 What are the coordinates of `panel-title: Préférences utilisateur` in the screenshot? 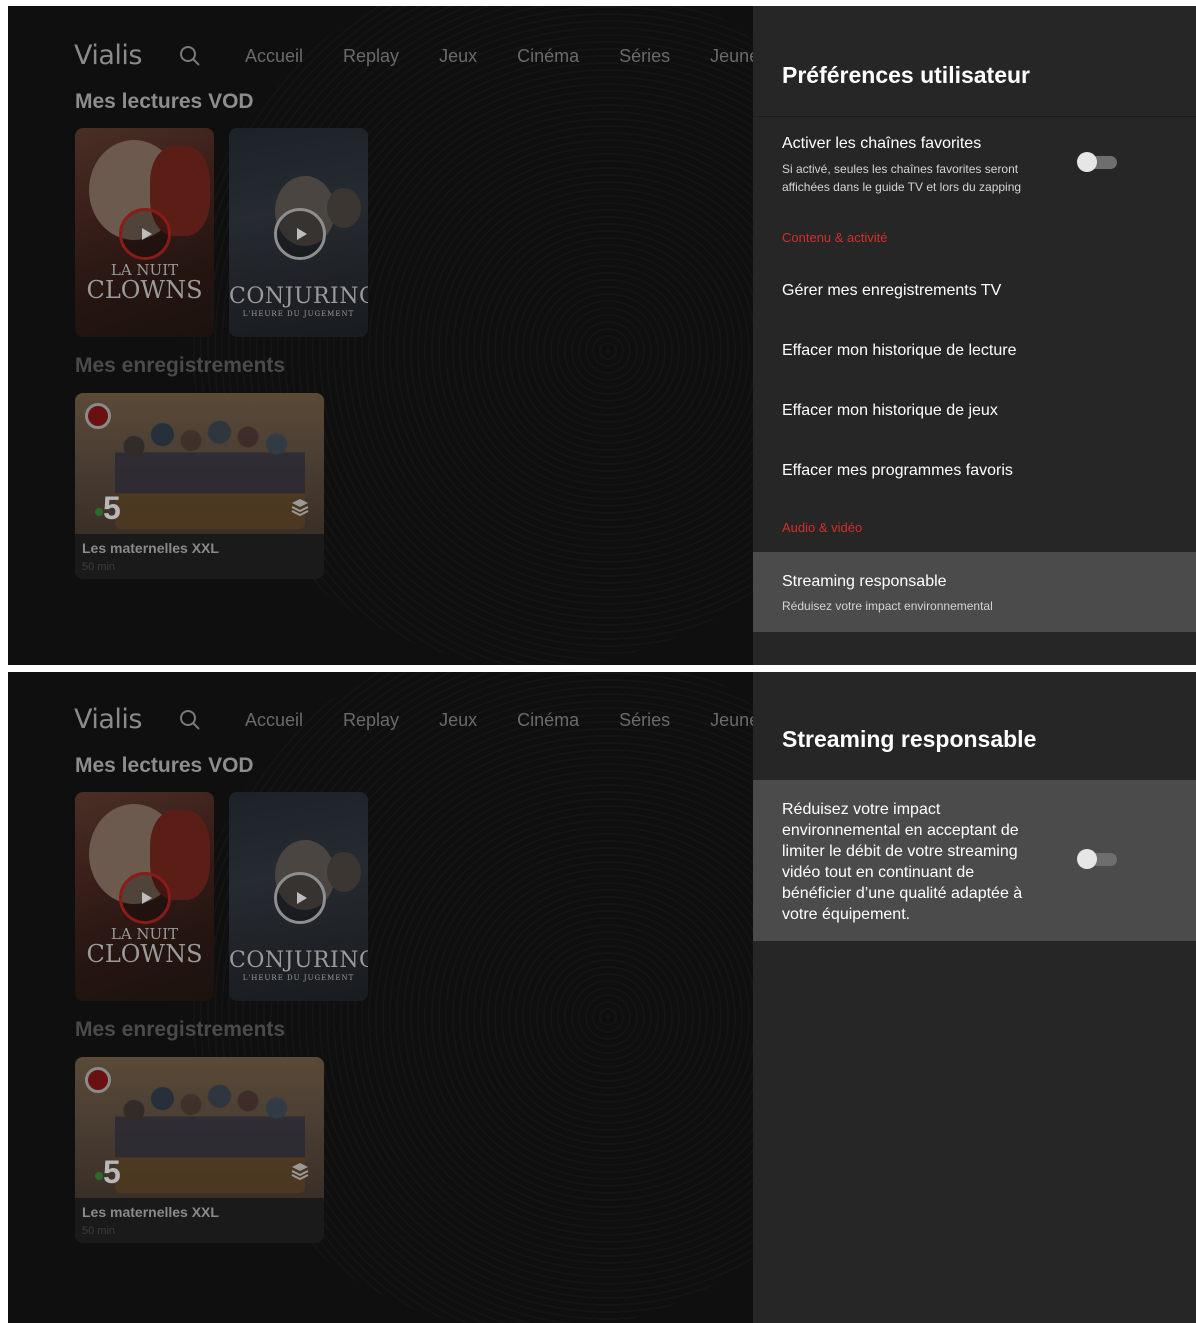 It's located at (906, 75).